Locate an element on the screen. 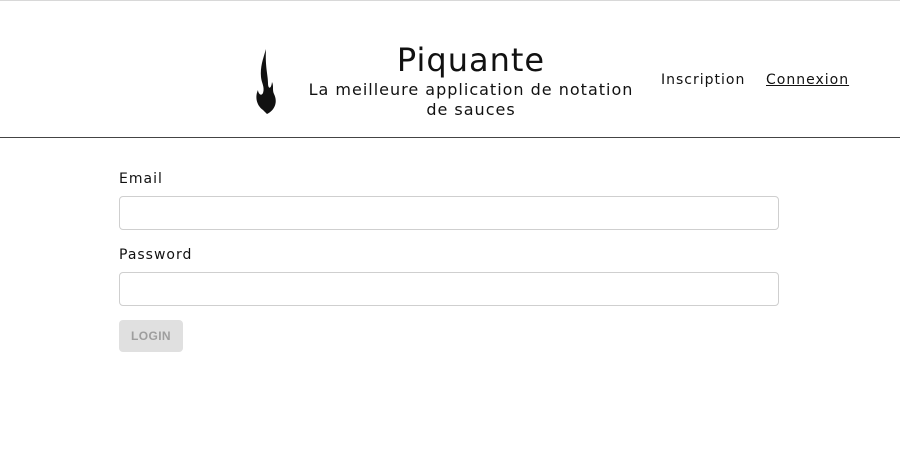  email-label: Email is located at coordinates (141, 179).